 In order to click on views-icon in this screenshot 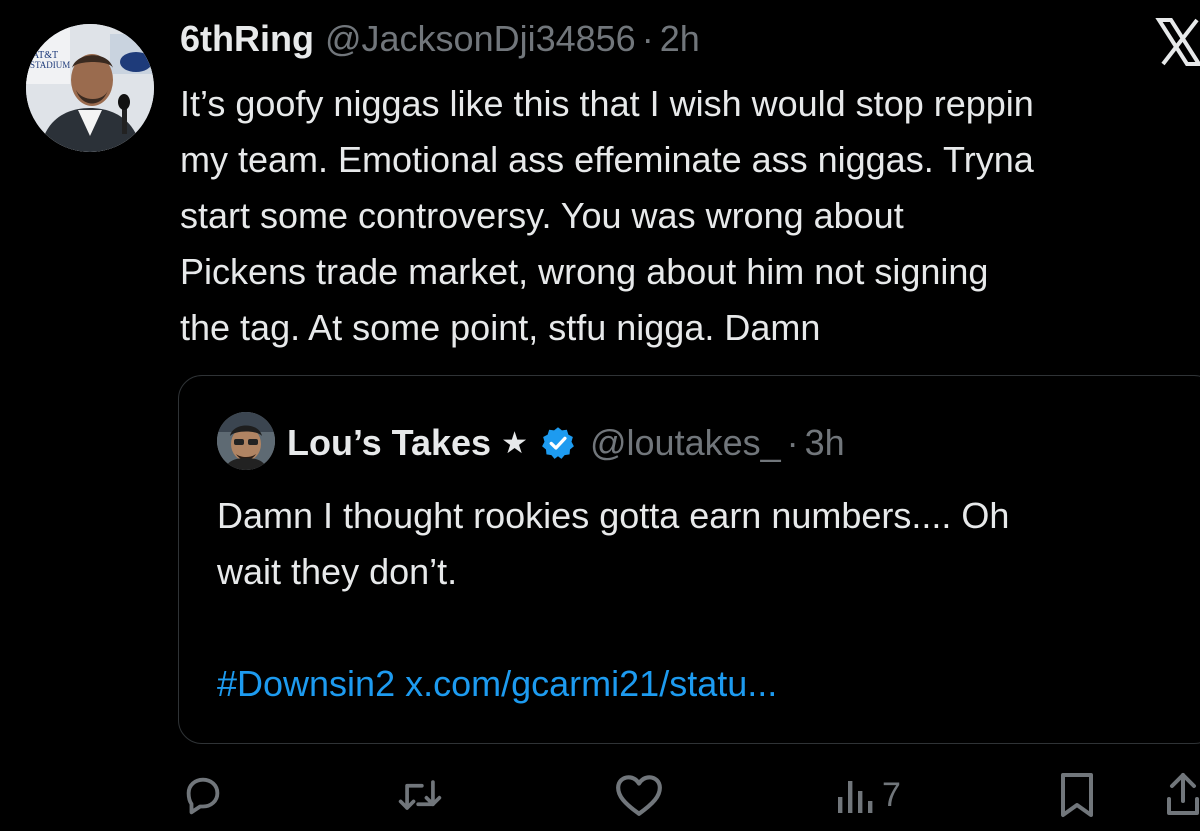, I will do `click(854, 795)`.